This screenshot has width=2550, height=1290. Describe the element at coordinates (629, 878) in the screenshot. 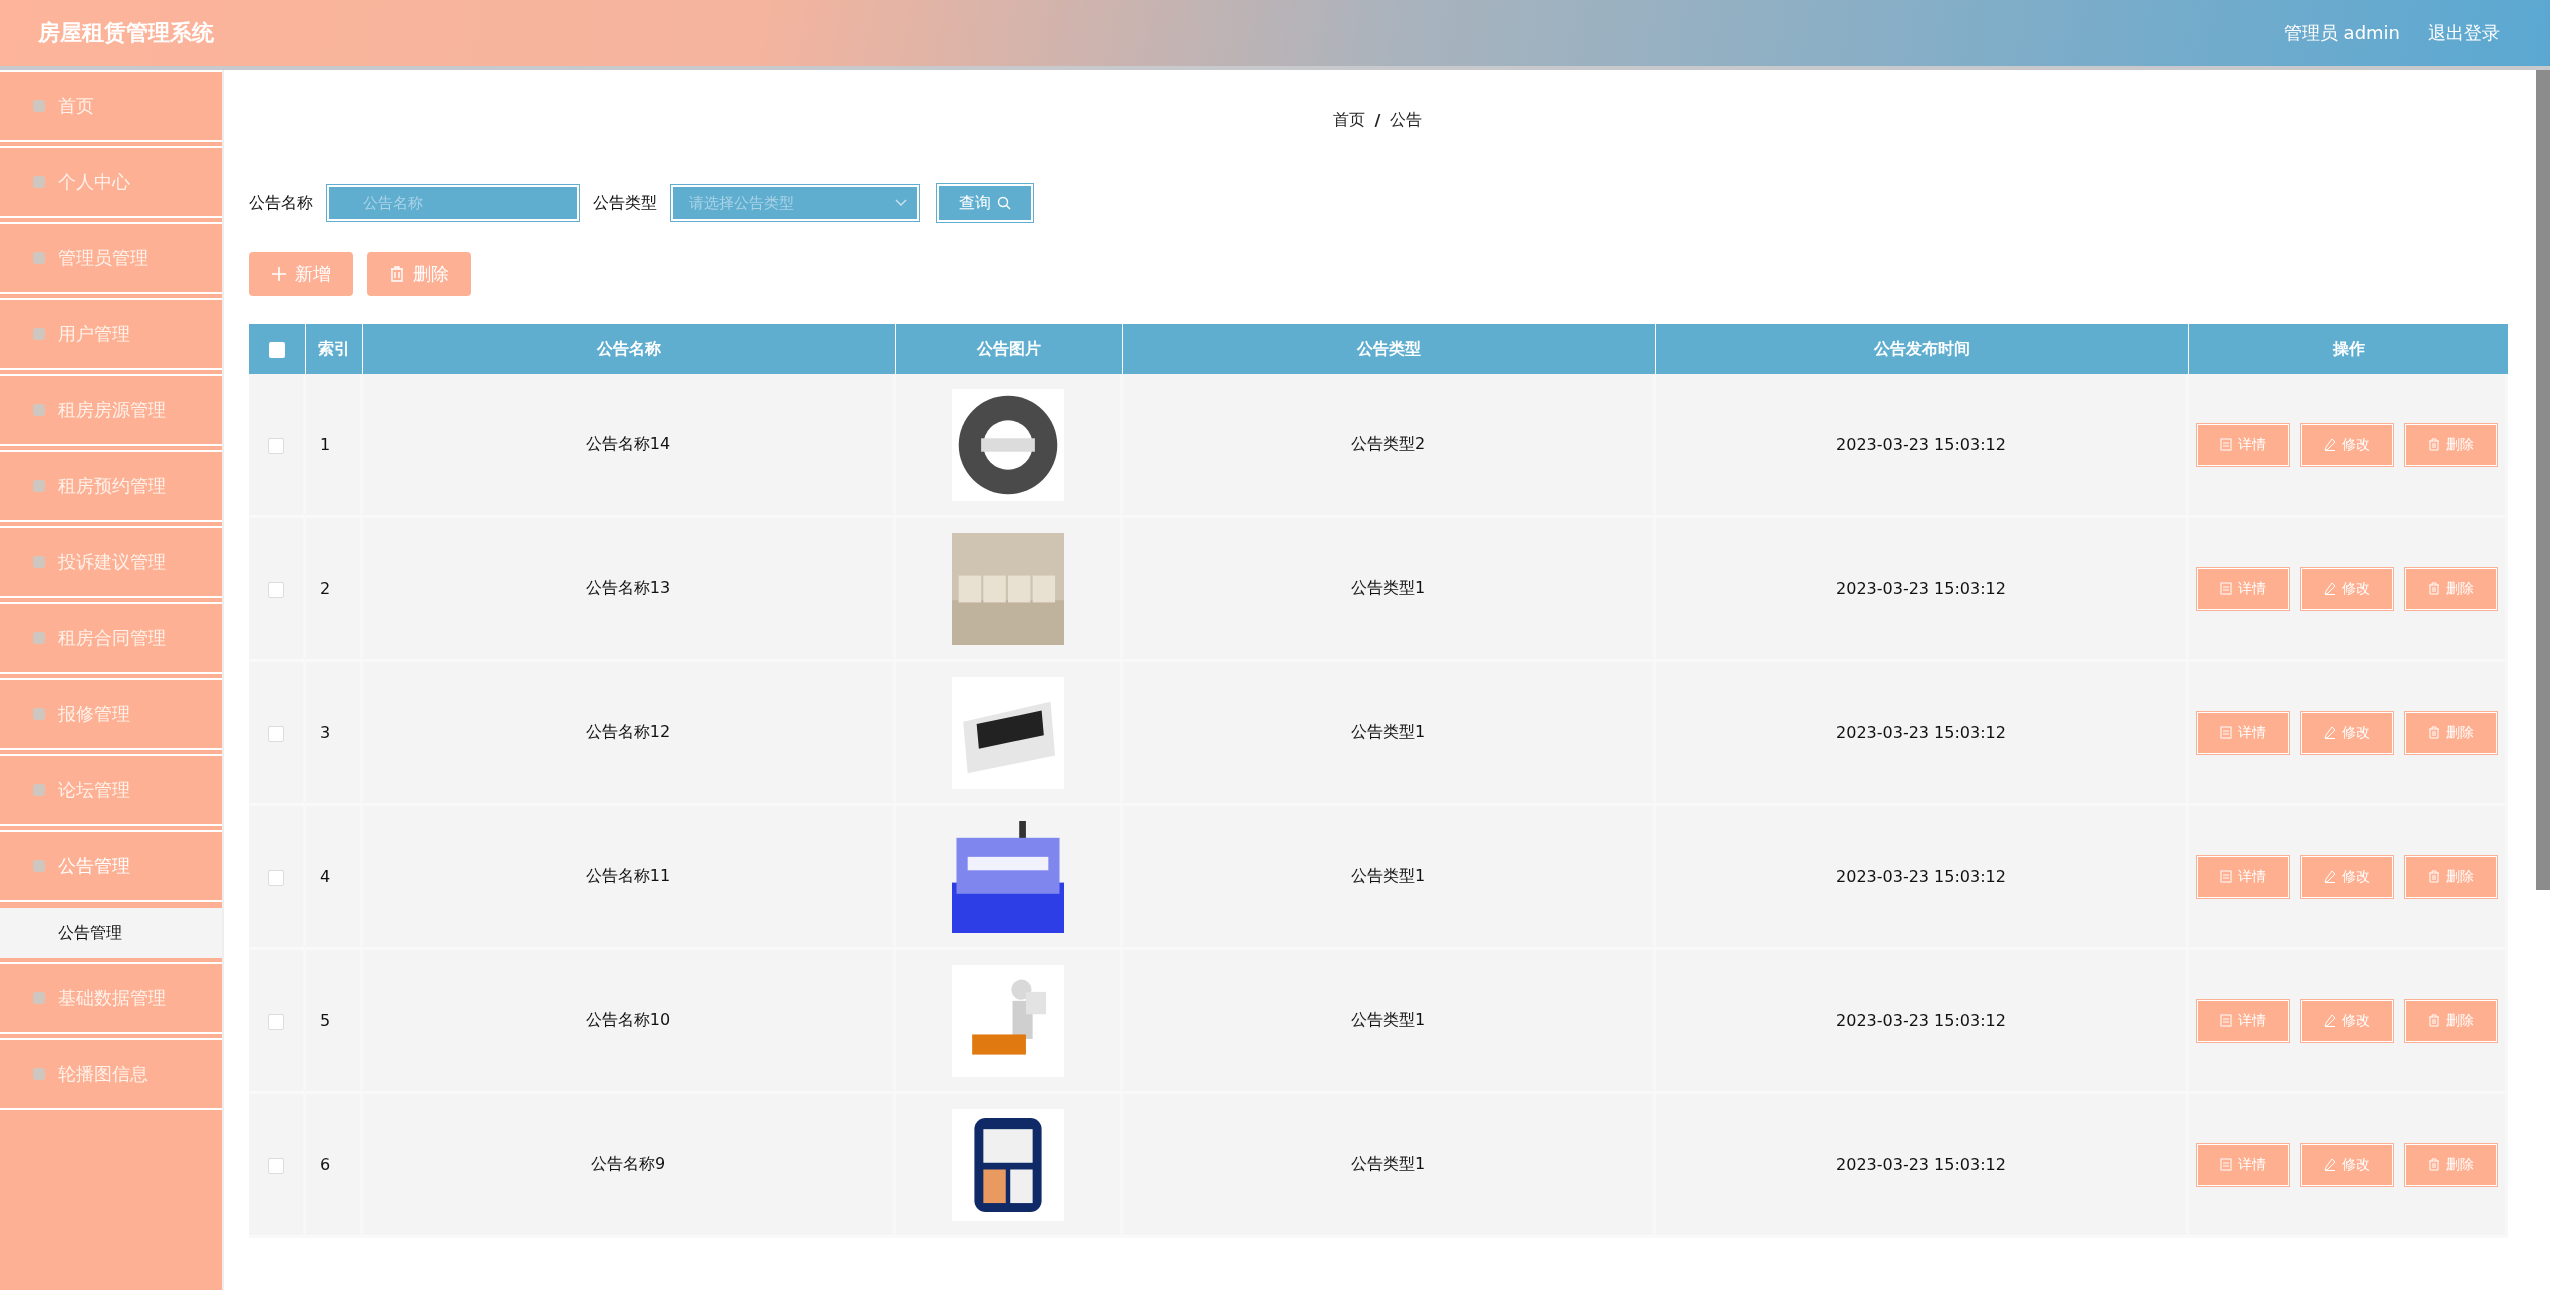

I see `table-cell: 公告名称11` at that location.